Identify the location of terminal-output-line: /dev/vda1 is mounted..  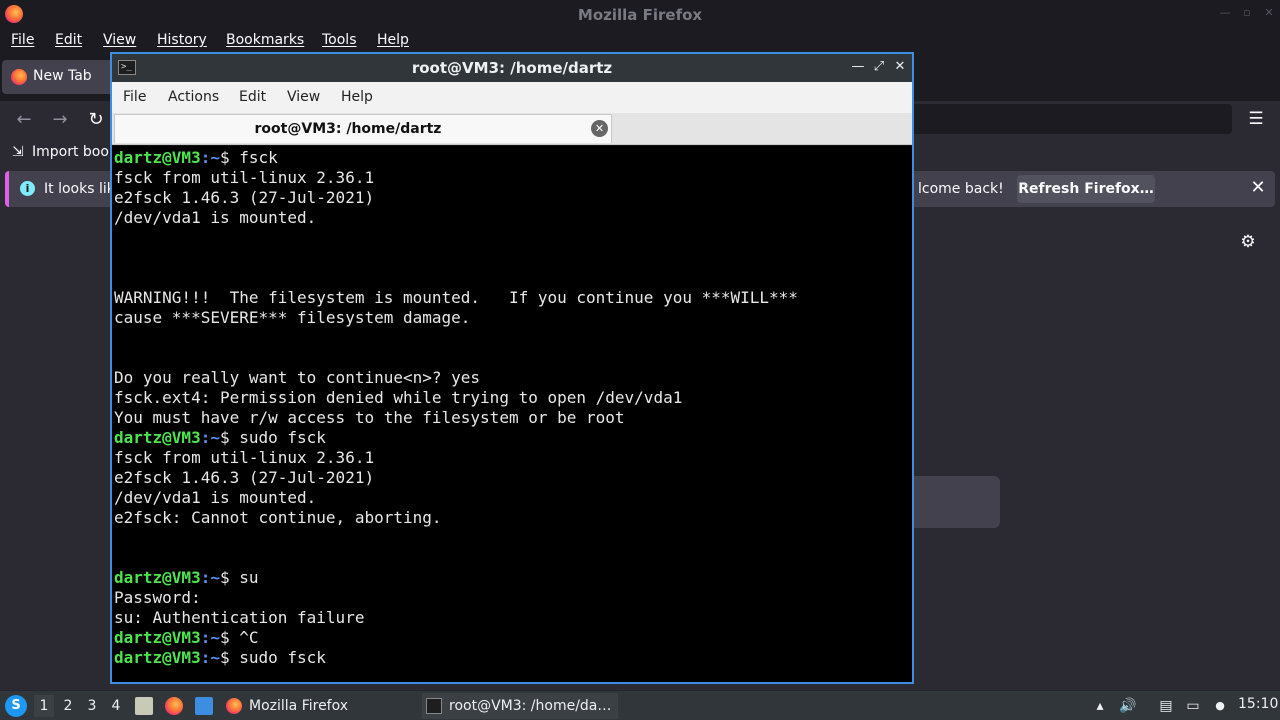
(215, 497).